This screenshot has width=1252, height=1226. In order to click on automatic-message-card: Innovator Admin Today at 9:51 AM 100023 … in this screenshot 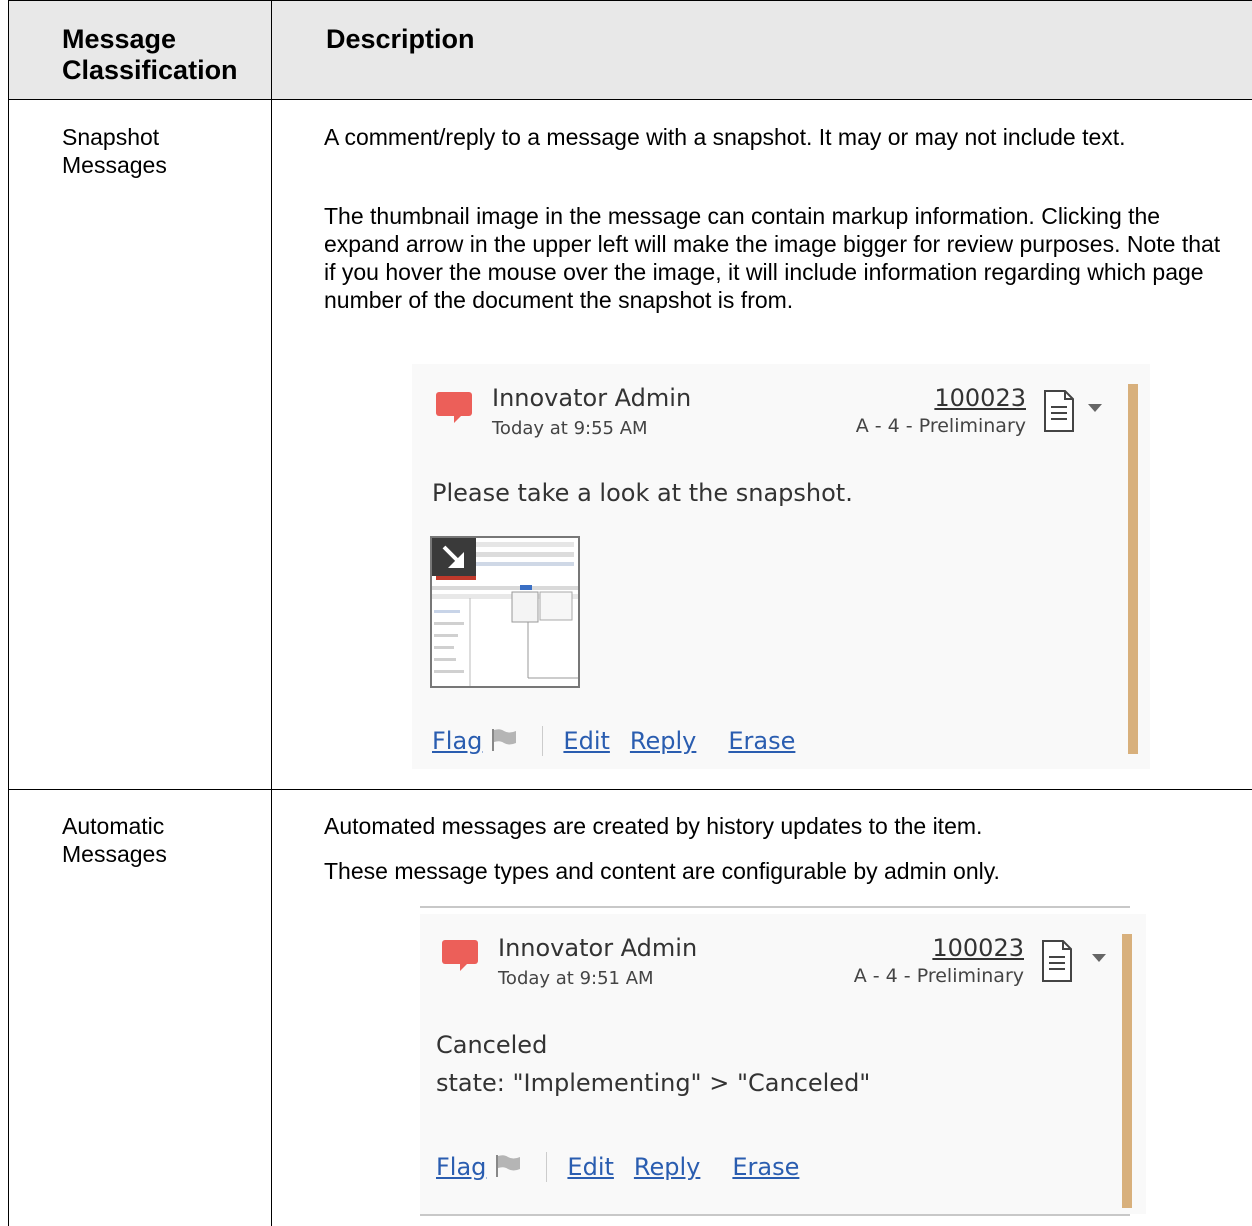, I will do `click(783, 1064)`.